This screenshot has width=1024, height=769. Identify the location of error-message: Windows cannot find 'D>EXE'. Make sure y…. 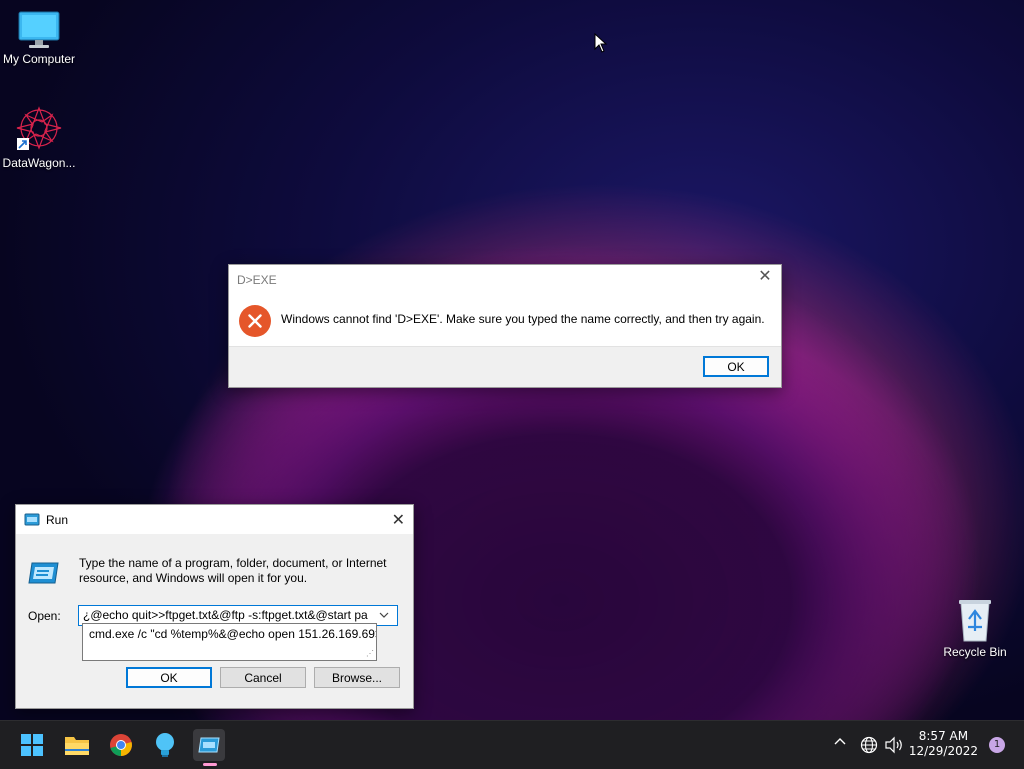
(523, 319).